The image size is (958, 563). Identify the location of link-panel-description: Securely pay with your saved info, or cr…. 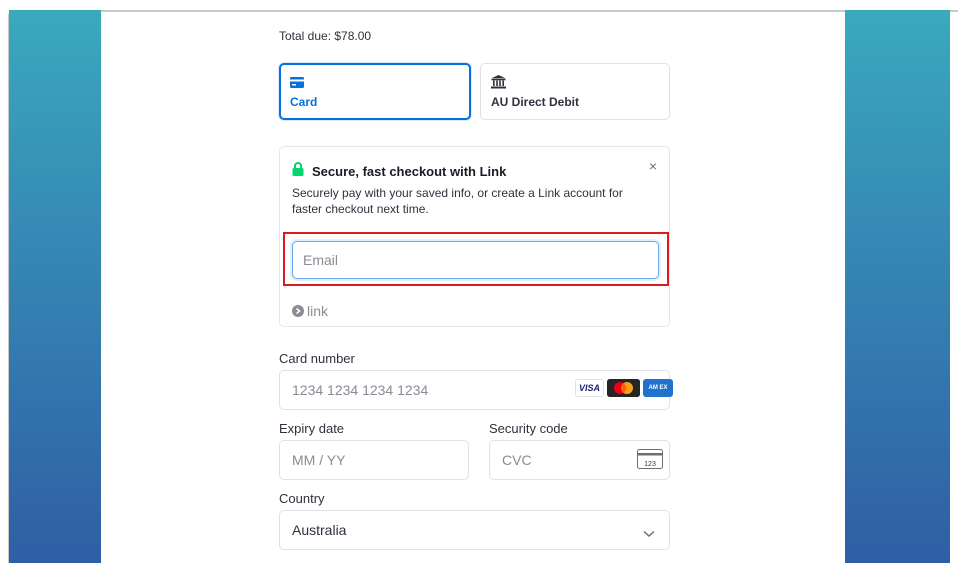
(457, 201).